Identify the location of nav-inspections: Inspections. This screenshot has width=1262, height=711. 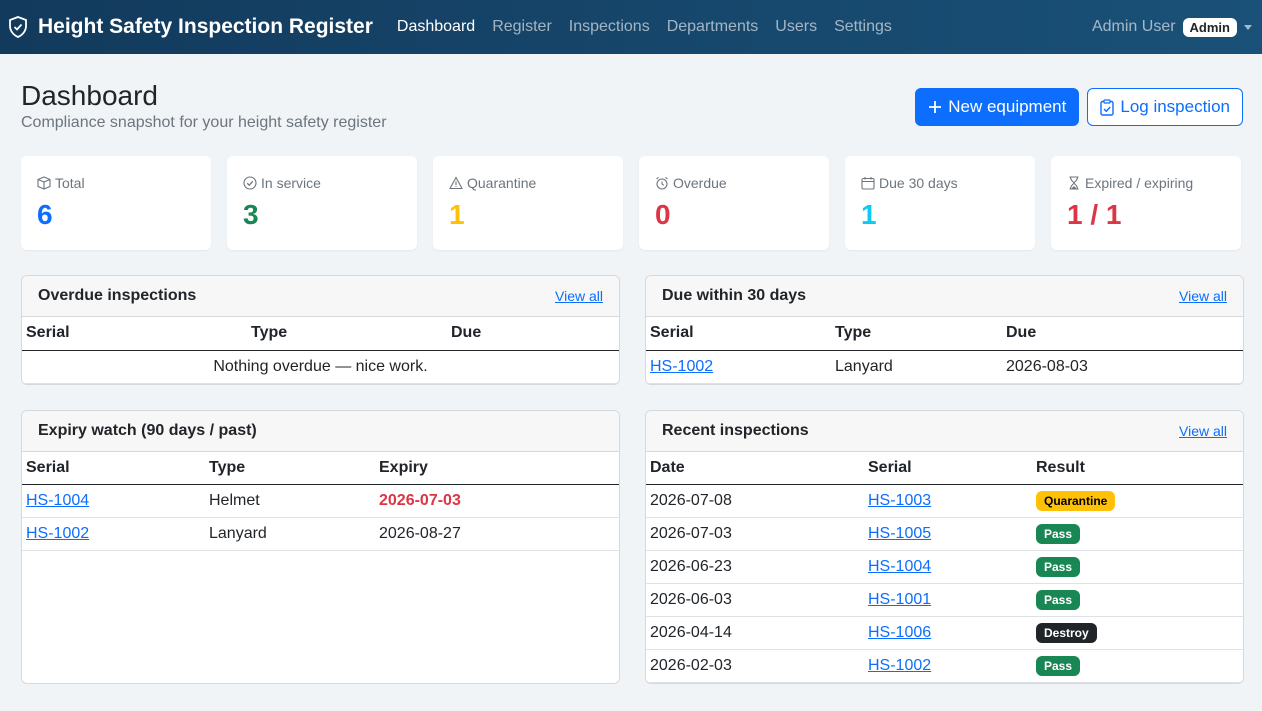
(609, 27).